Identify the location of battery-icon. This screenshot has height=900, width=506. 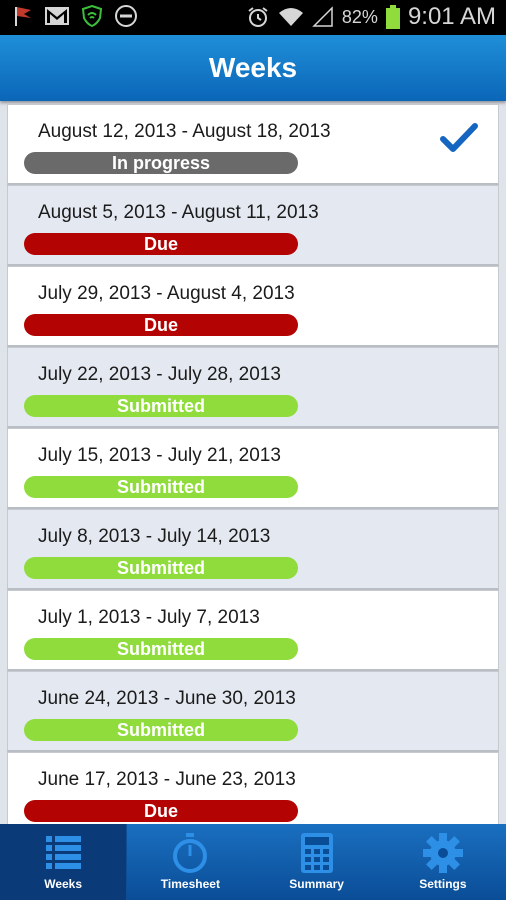
(392, 17).